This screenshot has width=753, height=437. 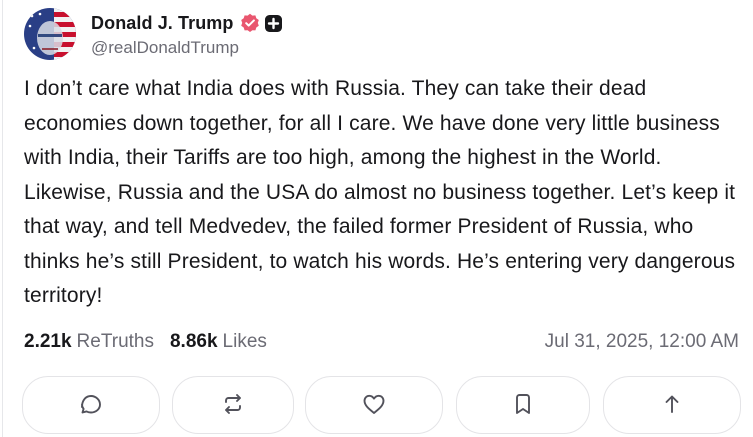 I want to click on name-row: Donald J. Trump, so click(x=187, y=23).